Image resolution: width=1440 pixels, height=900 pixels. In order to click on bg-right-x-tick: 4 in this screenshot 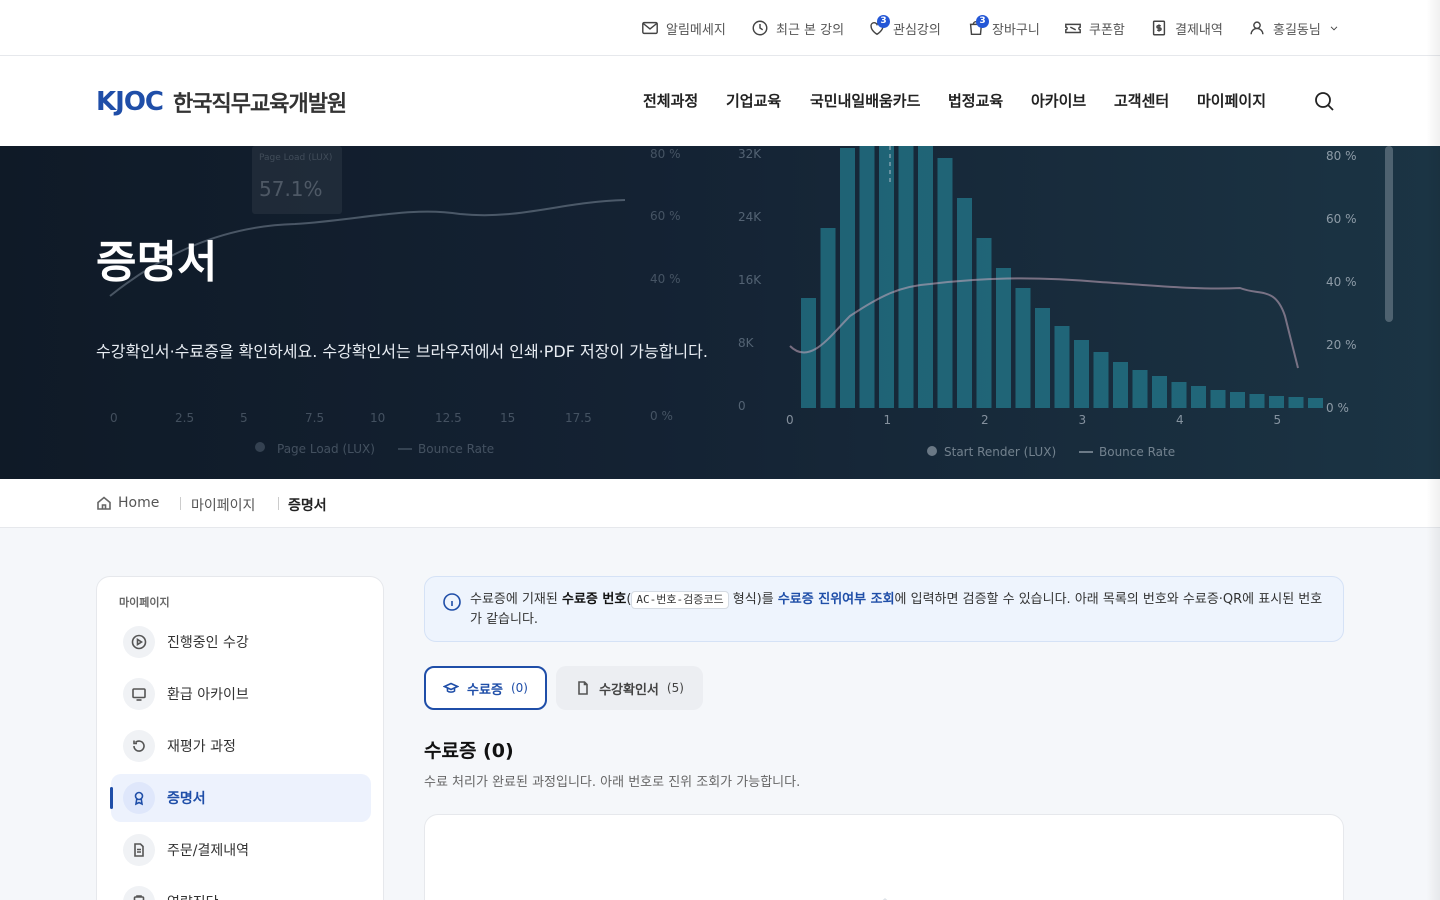, I will do `click(1180, 420)`.